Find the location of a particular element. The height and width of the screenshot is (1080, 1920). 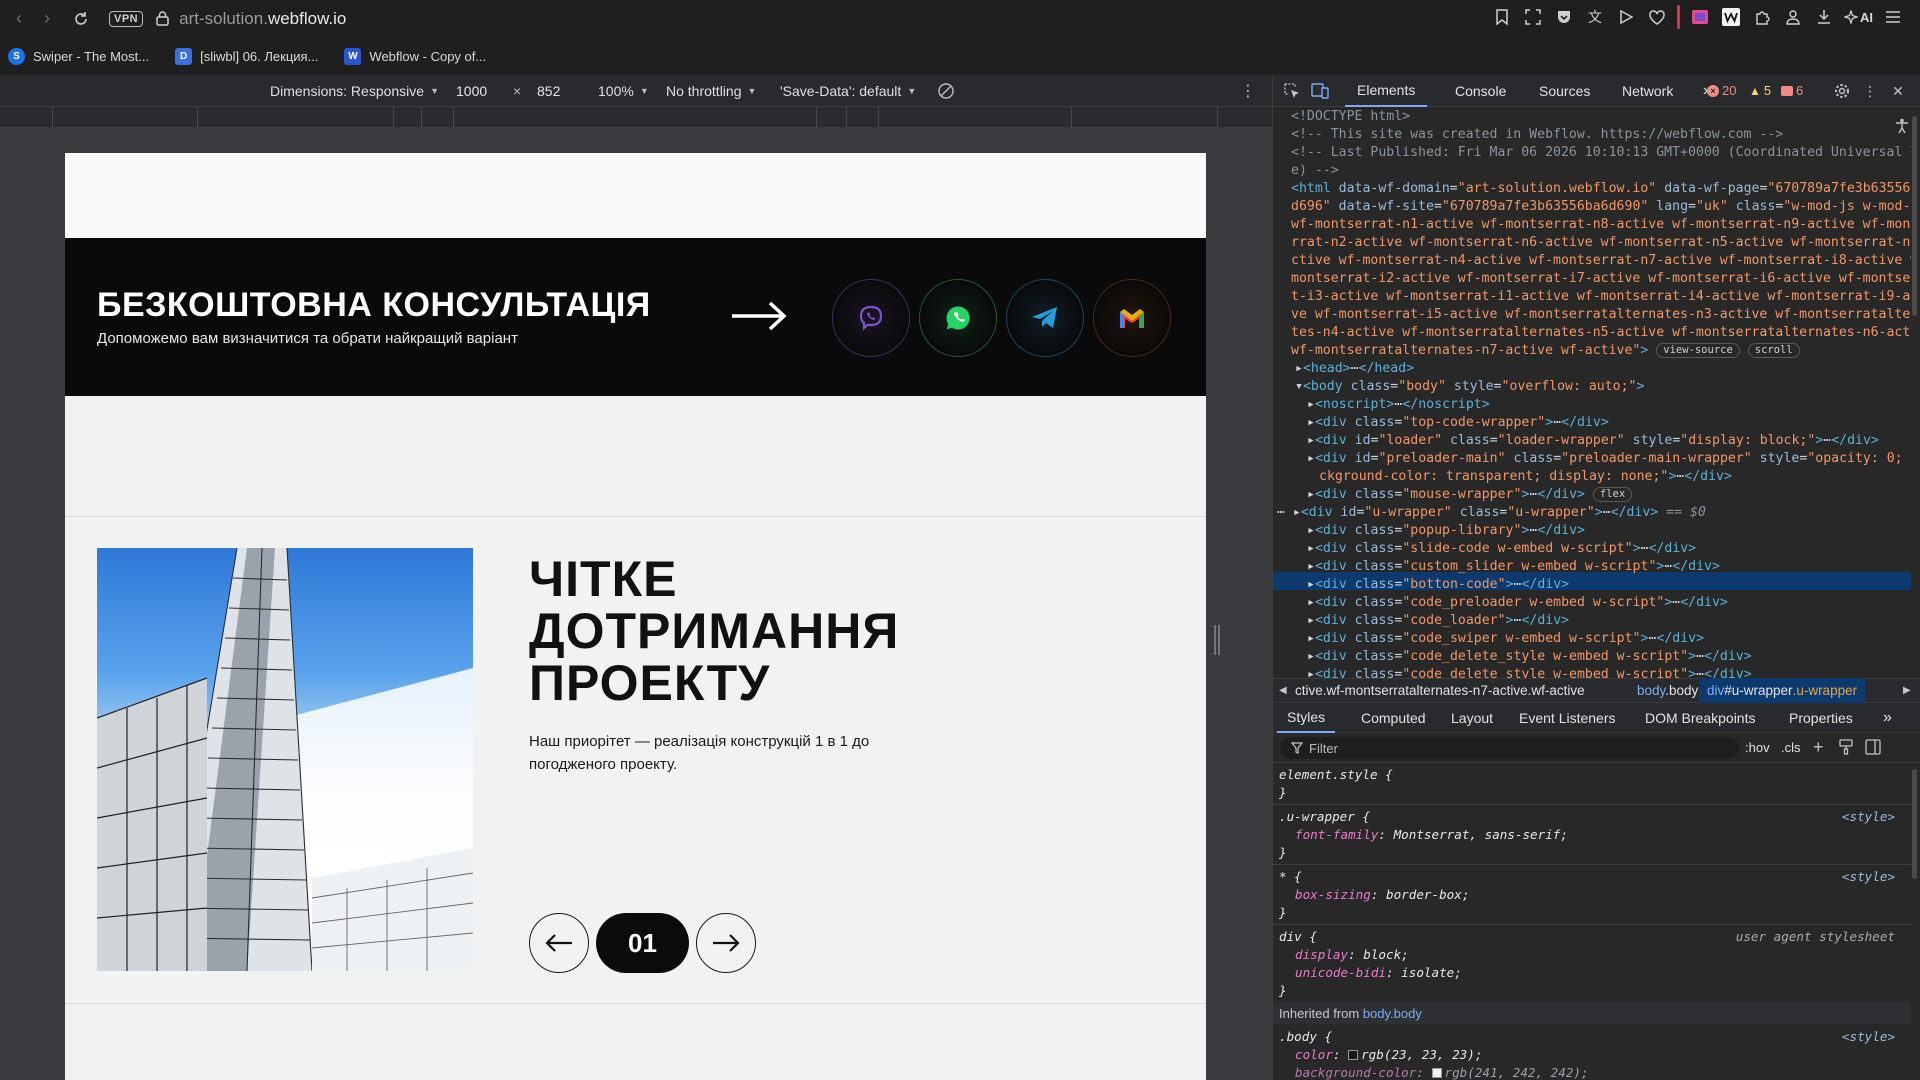

styles-scrollbar is located at coordinates (1915, 922).